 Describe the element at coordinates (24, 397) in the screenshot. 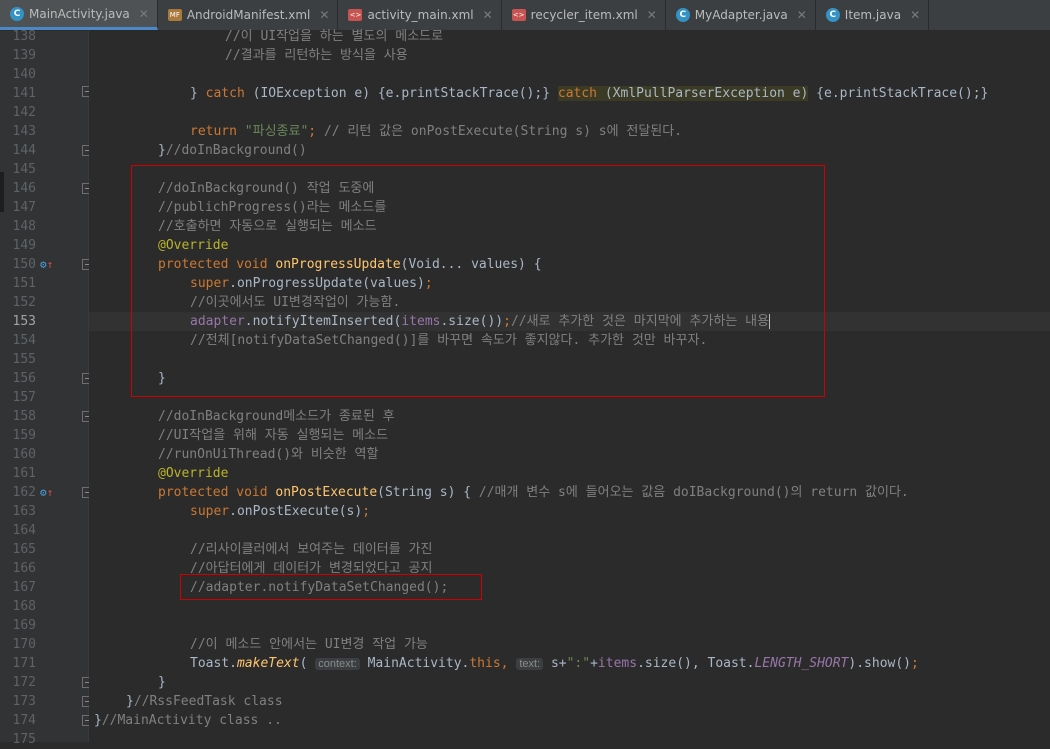

I see `line-number: 157` at that location.